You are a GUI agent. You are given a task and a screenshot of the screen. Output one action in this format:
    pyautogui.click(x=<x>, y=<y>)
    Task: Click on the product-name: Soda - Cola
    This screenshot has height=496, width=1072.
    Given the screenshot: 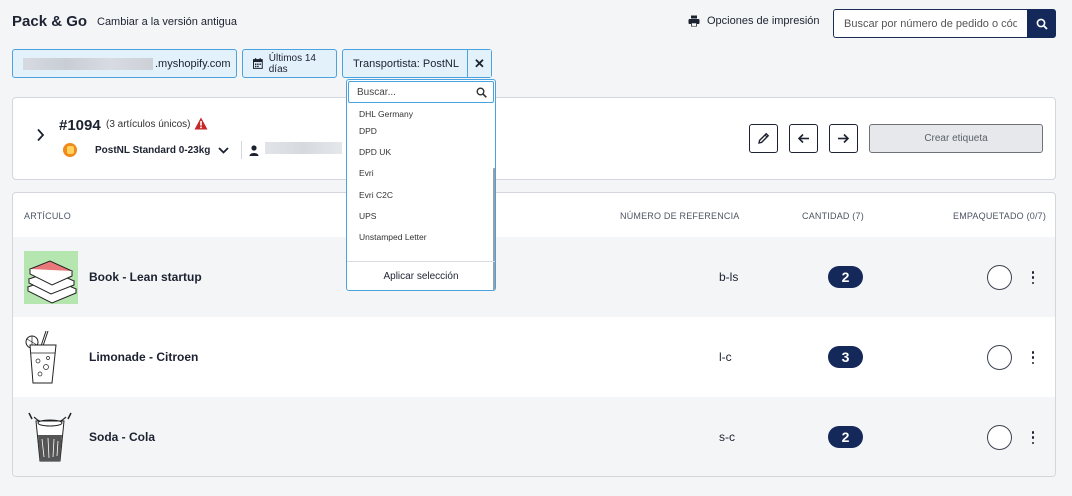 What is the action you would take?
    pyautogui.click(x=122, y=437)
    